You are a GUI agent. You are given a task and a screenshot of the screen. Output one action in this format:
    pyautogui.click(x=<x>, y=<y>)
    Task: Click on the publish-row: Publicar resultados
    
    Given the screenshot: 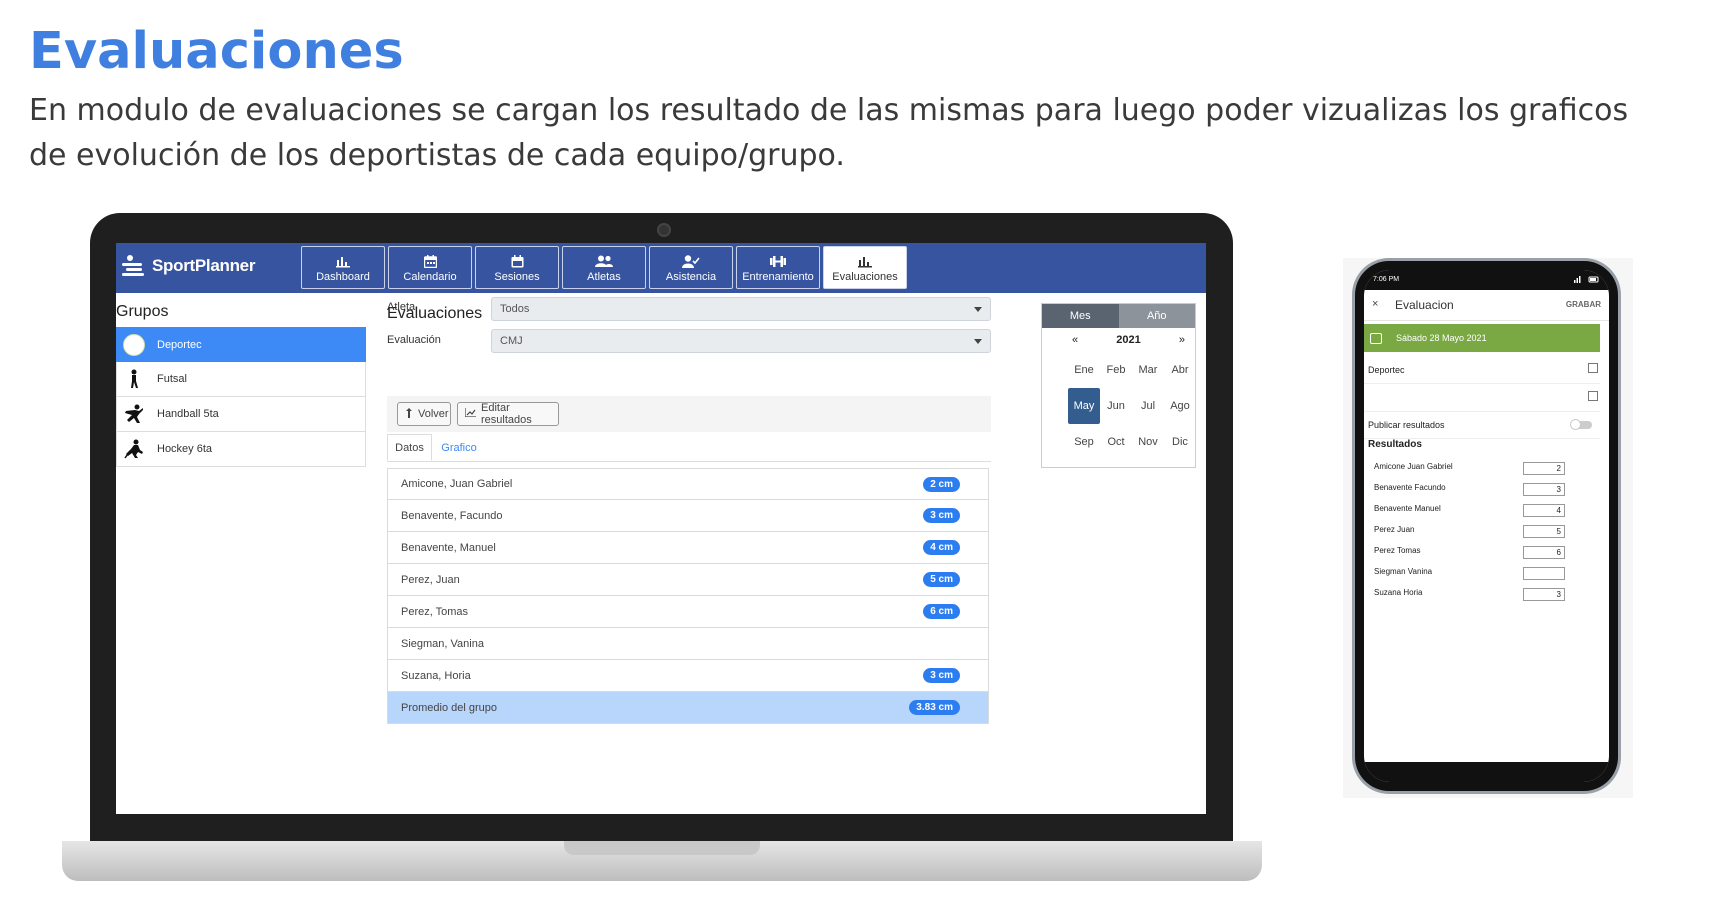 What is the action you would take?
    pyautogui.click(x=1482, y=425)
    